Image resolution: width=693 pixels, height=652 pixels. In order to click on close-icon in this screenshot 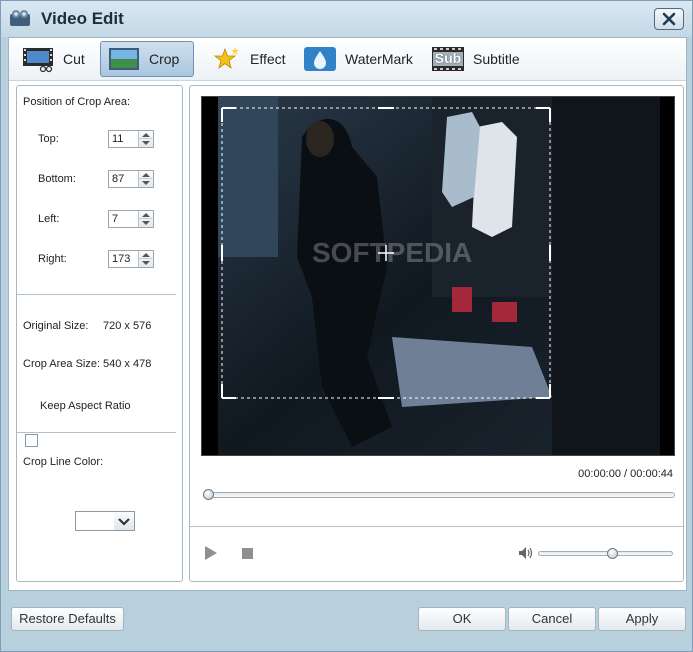, I will do `click(669, 19)`.